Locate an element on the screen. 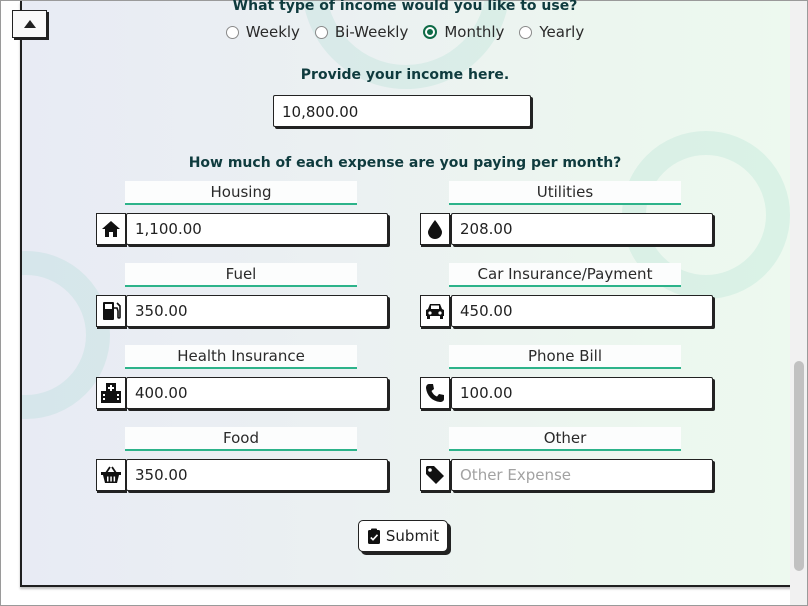 Image resolution: width=808 pixels, height=606 pixels. housing-icon-box is located at coordinates (111, 229).